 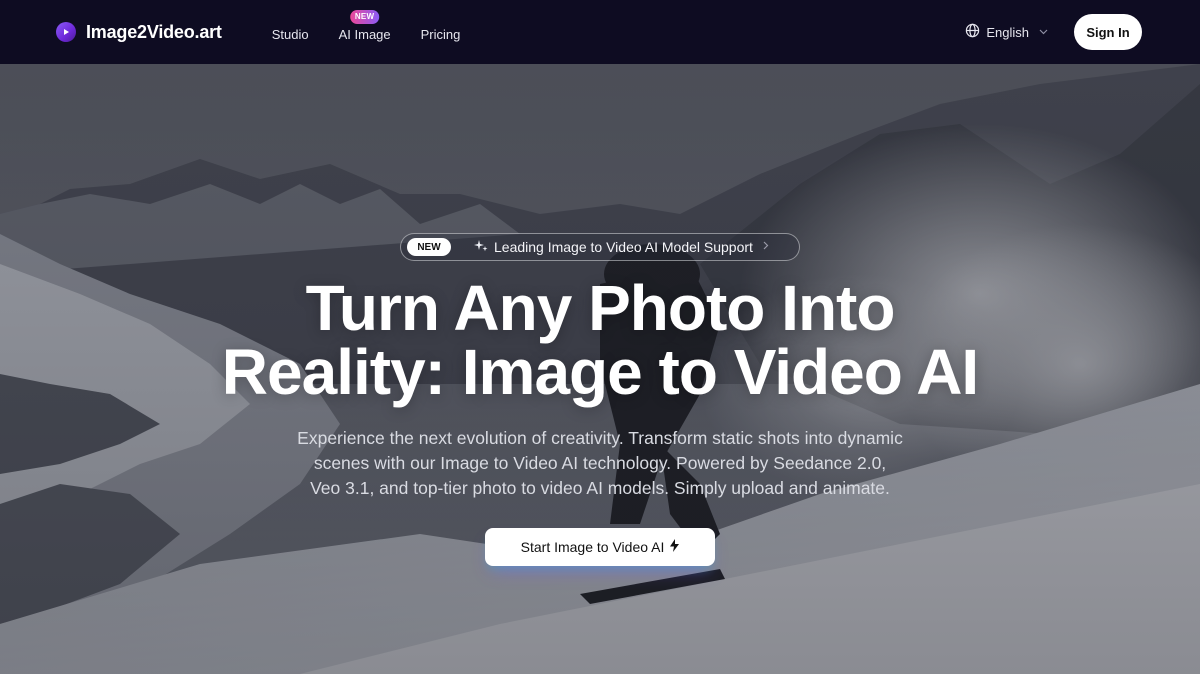 I want to click on cta-label: Start Image to Video AI, so click(x=592, y=547).